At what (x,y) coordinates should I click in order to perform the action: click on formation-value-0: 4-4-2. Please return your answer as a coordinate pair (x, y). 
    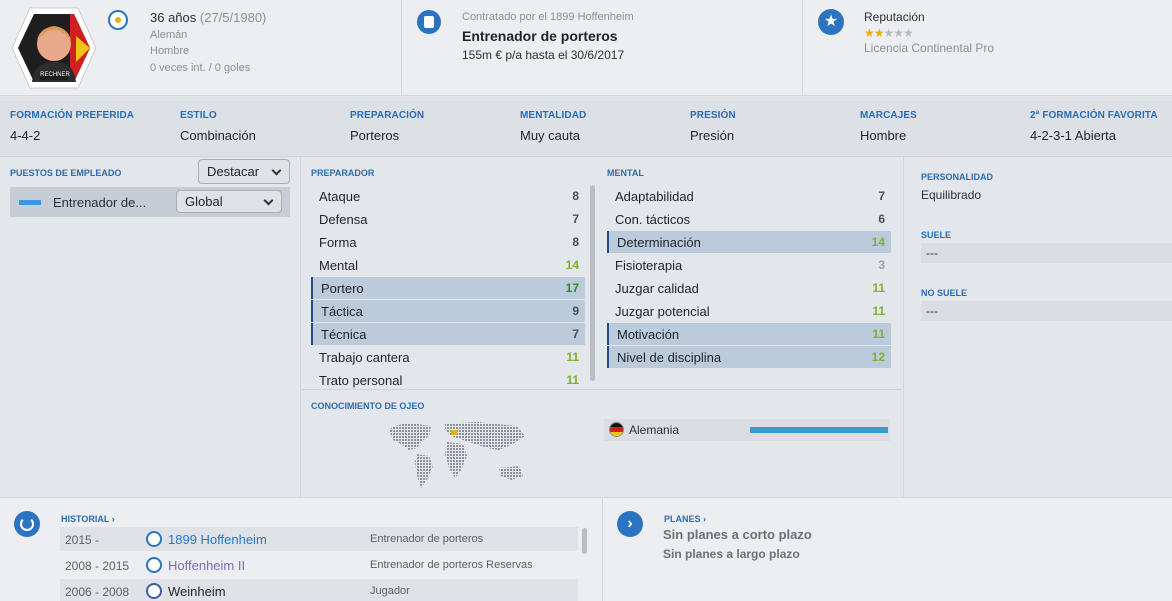
    Looking at the image, I should click on (25, 135).